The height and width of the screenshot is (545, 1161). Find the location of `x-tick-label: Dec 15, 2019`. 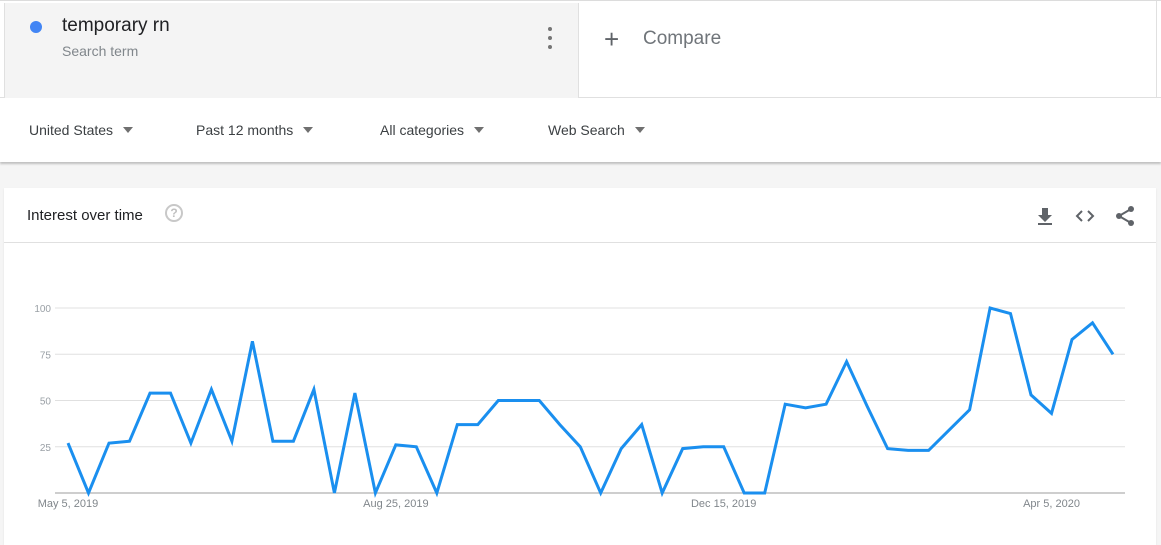

x-tick-label: Dec 15, 2019 is located at coordinates (723, 504).